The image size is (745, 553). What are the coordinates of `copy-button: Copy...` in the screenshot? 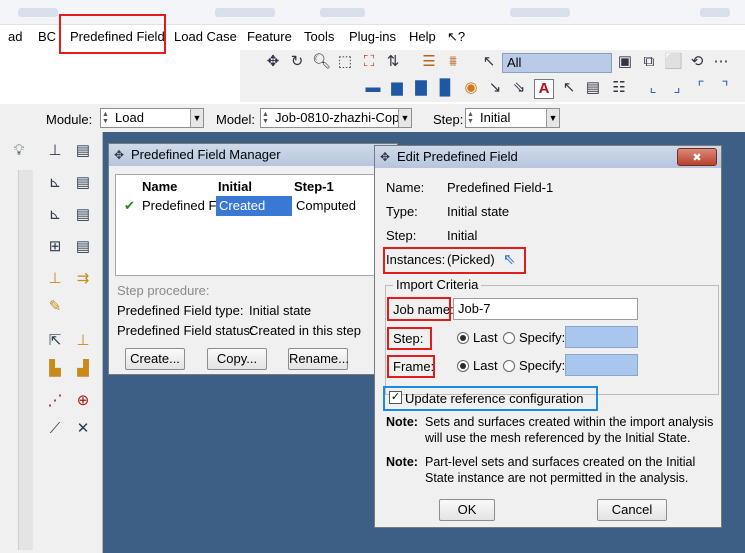 It's located at (237, 359).